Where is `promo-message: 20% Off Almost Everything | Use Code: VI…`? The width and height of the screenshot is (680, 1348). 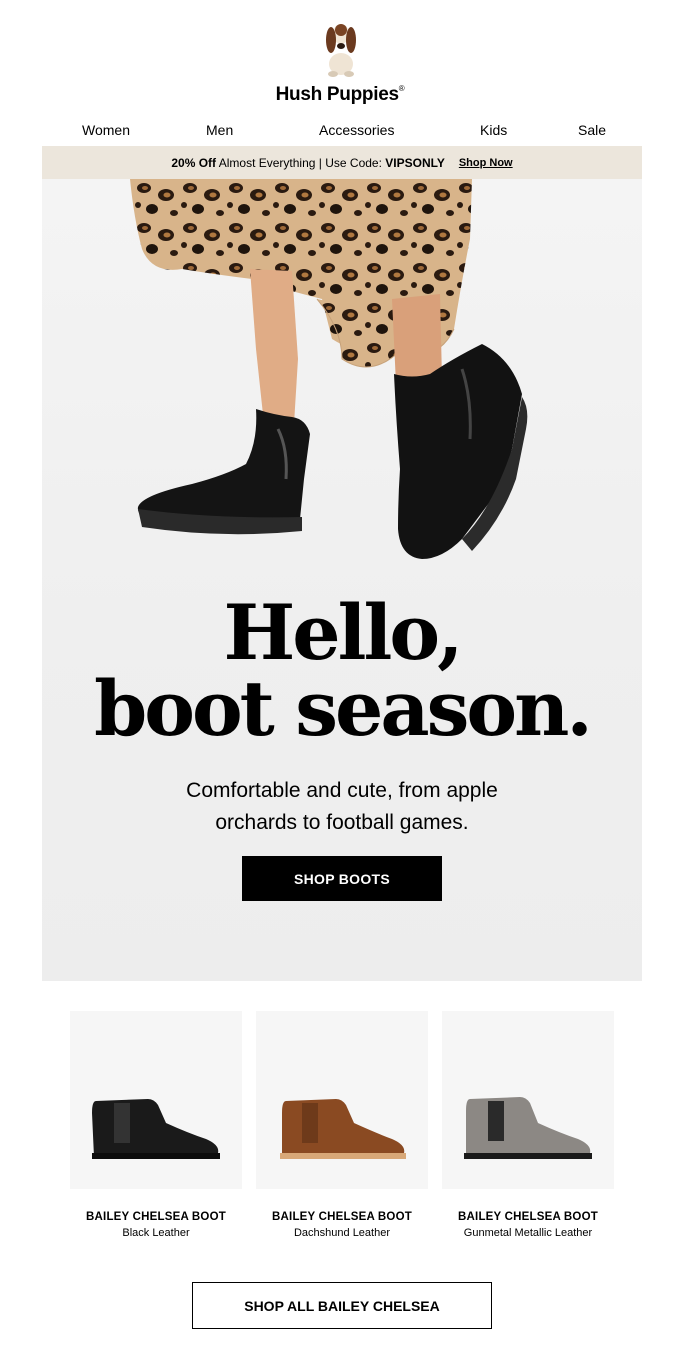
promo-message: 20% Off Almost Everything | Use Code: VI… is located at coordinates (307, 163).